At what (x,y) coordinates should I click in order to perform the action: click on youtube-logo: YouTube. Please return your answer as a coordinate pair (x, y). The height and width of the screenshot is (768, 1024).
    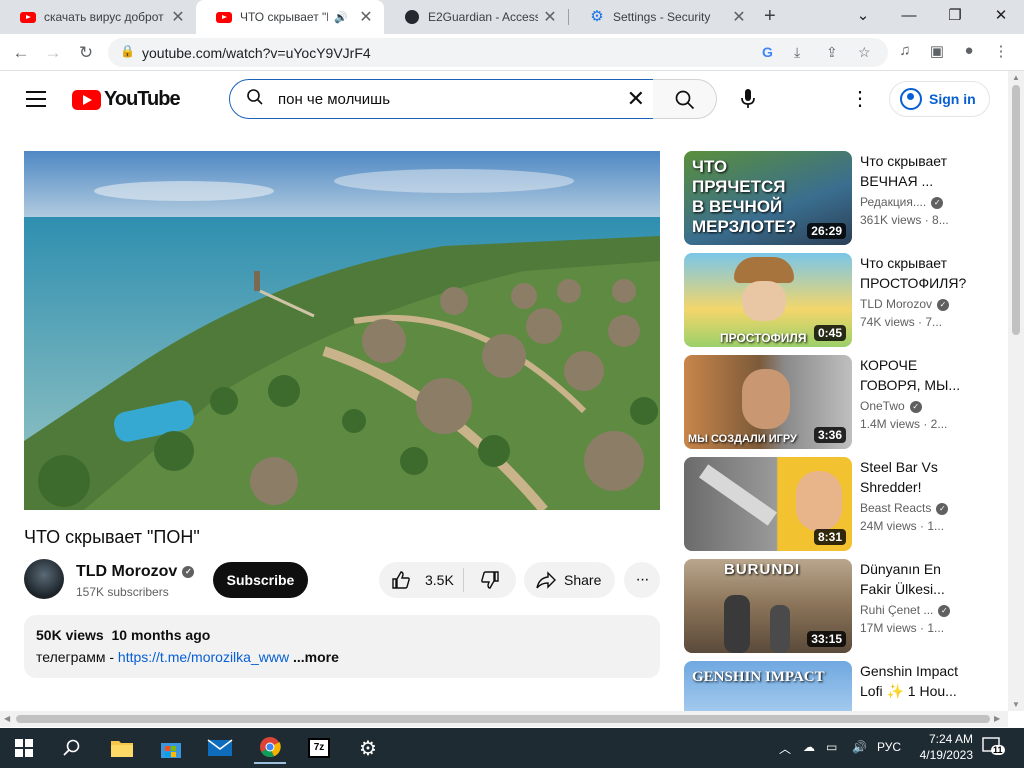
    Looking at the image, I should click on (126, 99).